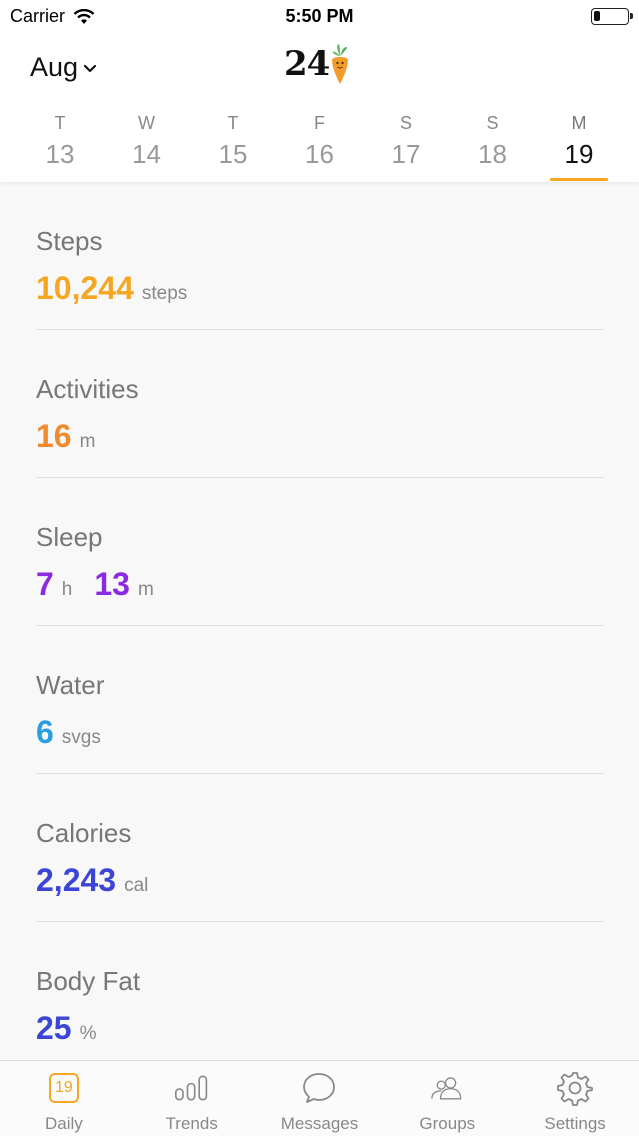  I want to click on tab-groups: Groups, so click(447, 1098).